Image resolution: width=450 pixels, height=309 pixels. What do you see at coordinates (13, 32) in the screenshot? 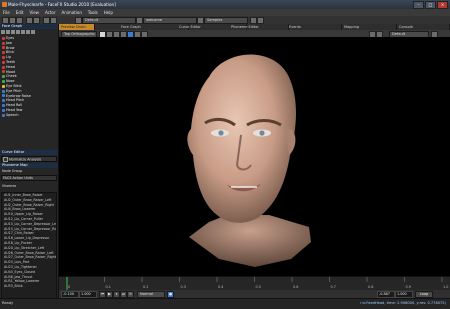
I see `link-icon` at bounding box center [13, 32].